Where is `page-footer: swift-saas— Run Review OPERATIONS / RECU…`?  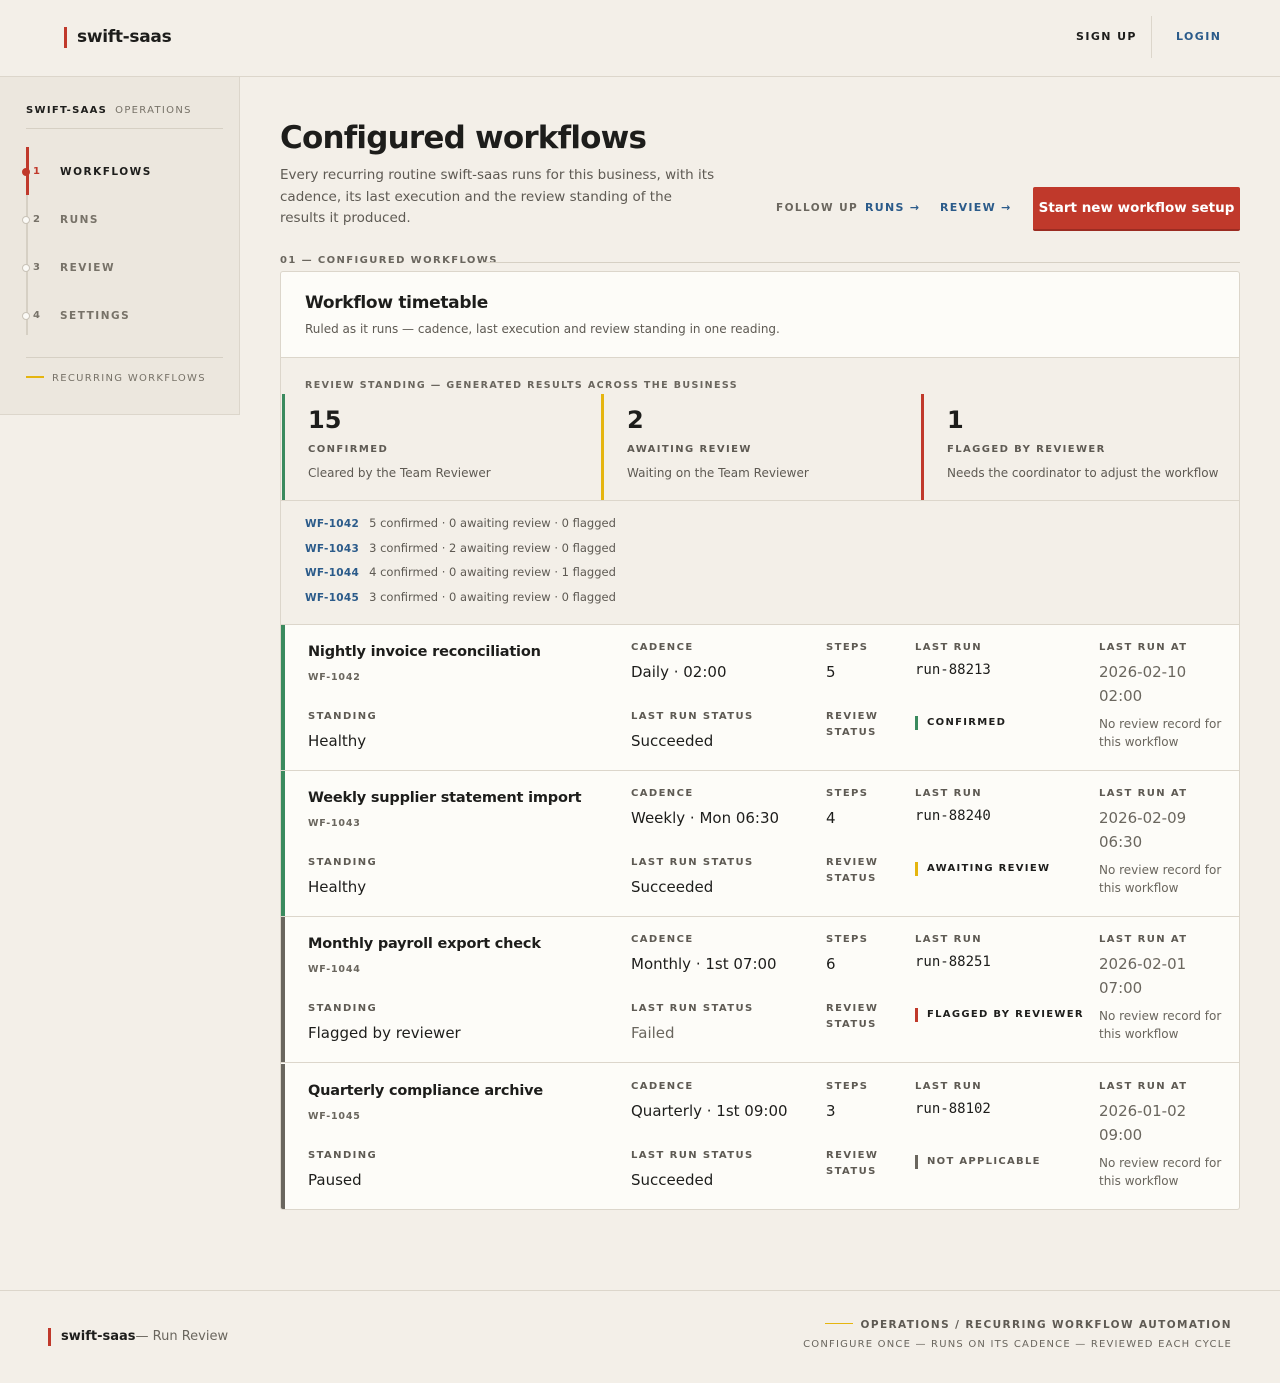
page-footer: swift-saas— Run Review OPERATIONS / RECU… is located at coordinates (640, 1336).